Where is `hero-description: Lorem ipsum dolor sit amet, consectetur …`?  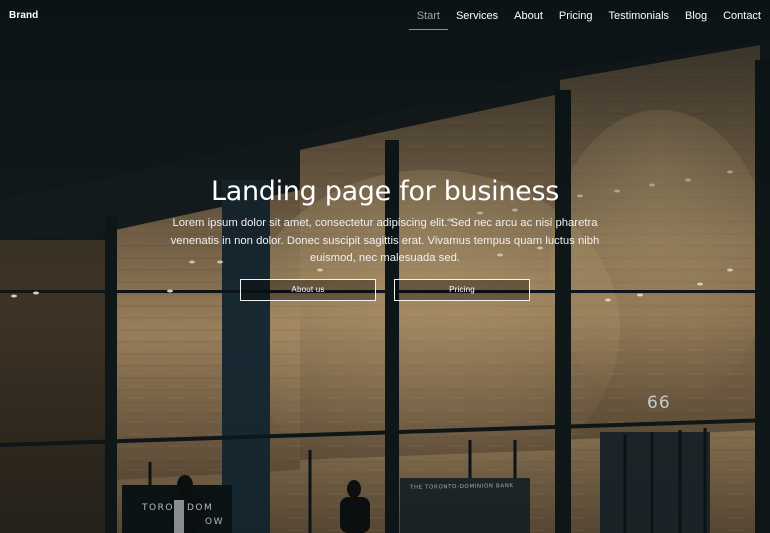 hero-description: Lorem ipsum dolor sit amet, consectetur … is located at coordinates (385, 240).